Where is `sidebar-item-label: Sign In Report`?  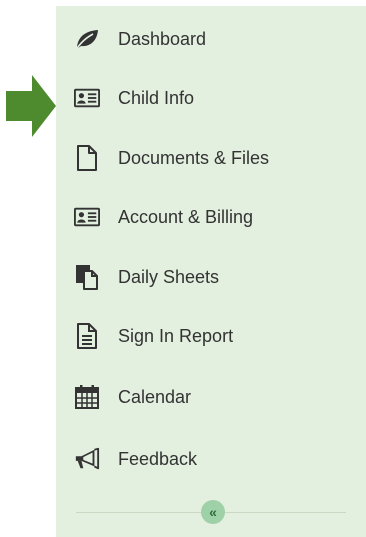
sidebar-item-label: Sign In Report is located at coordinates (176, 335).